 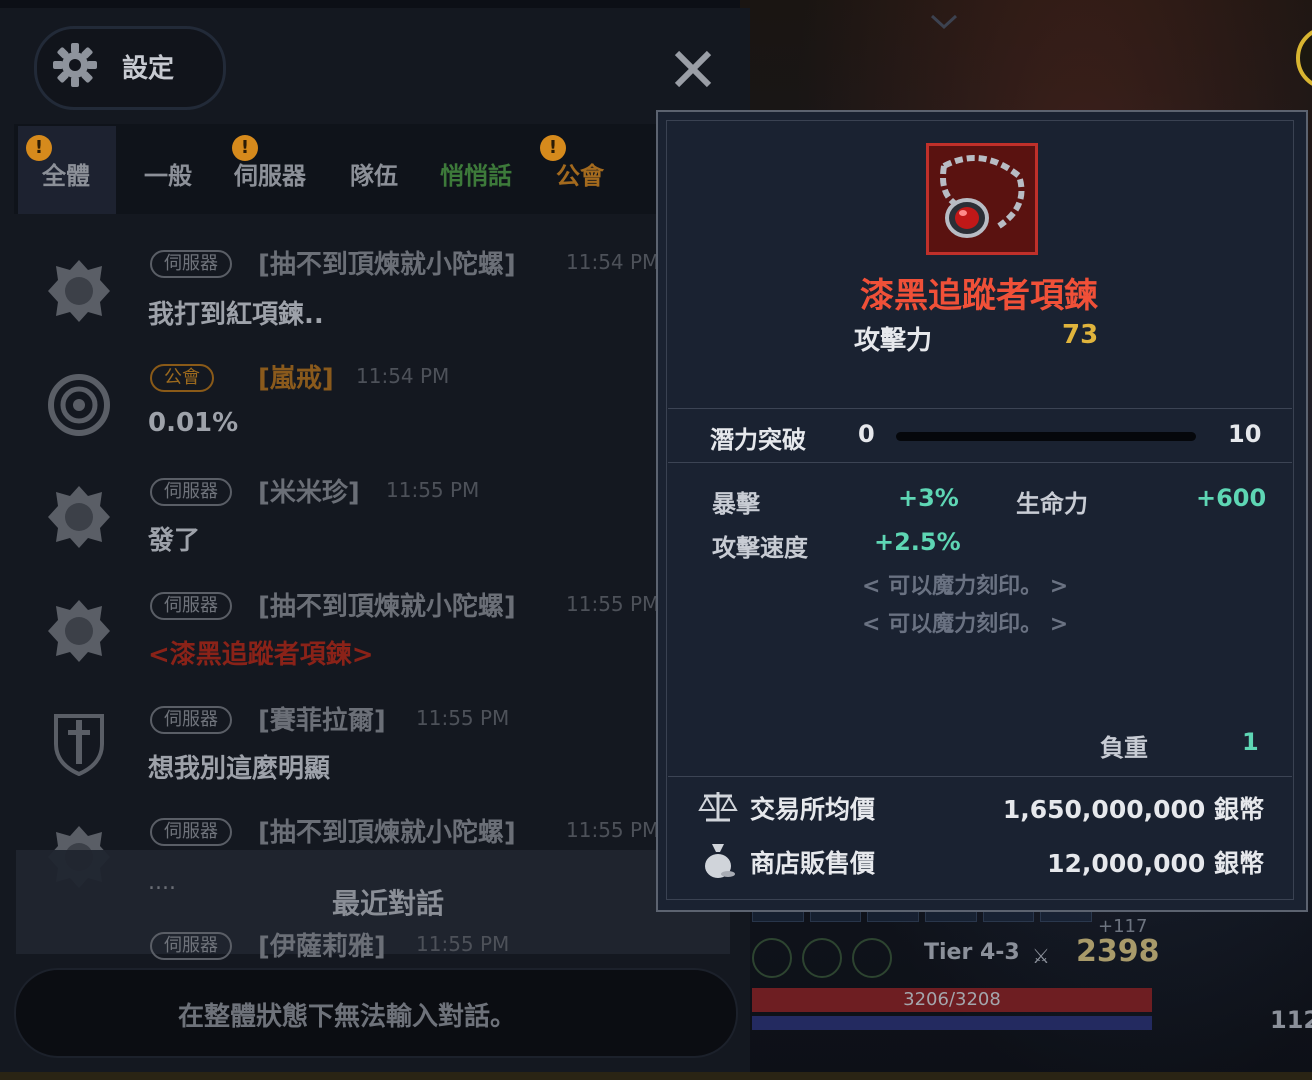 What do you see at coordinates (193, 423) in the screenshot?
I see `message-text: 0.01%` at bounding box center [193, 423].